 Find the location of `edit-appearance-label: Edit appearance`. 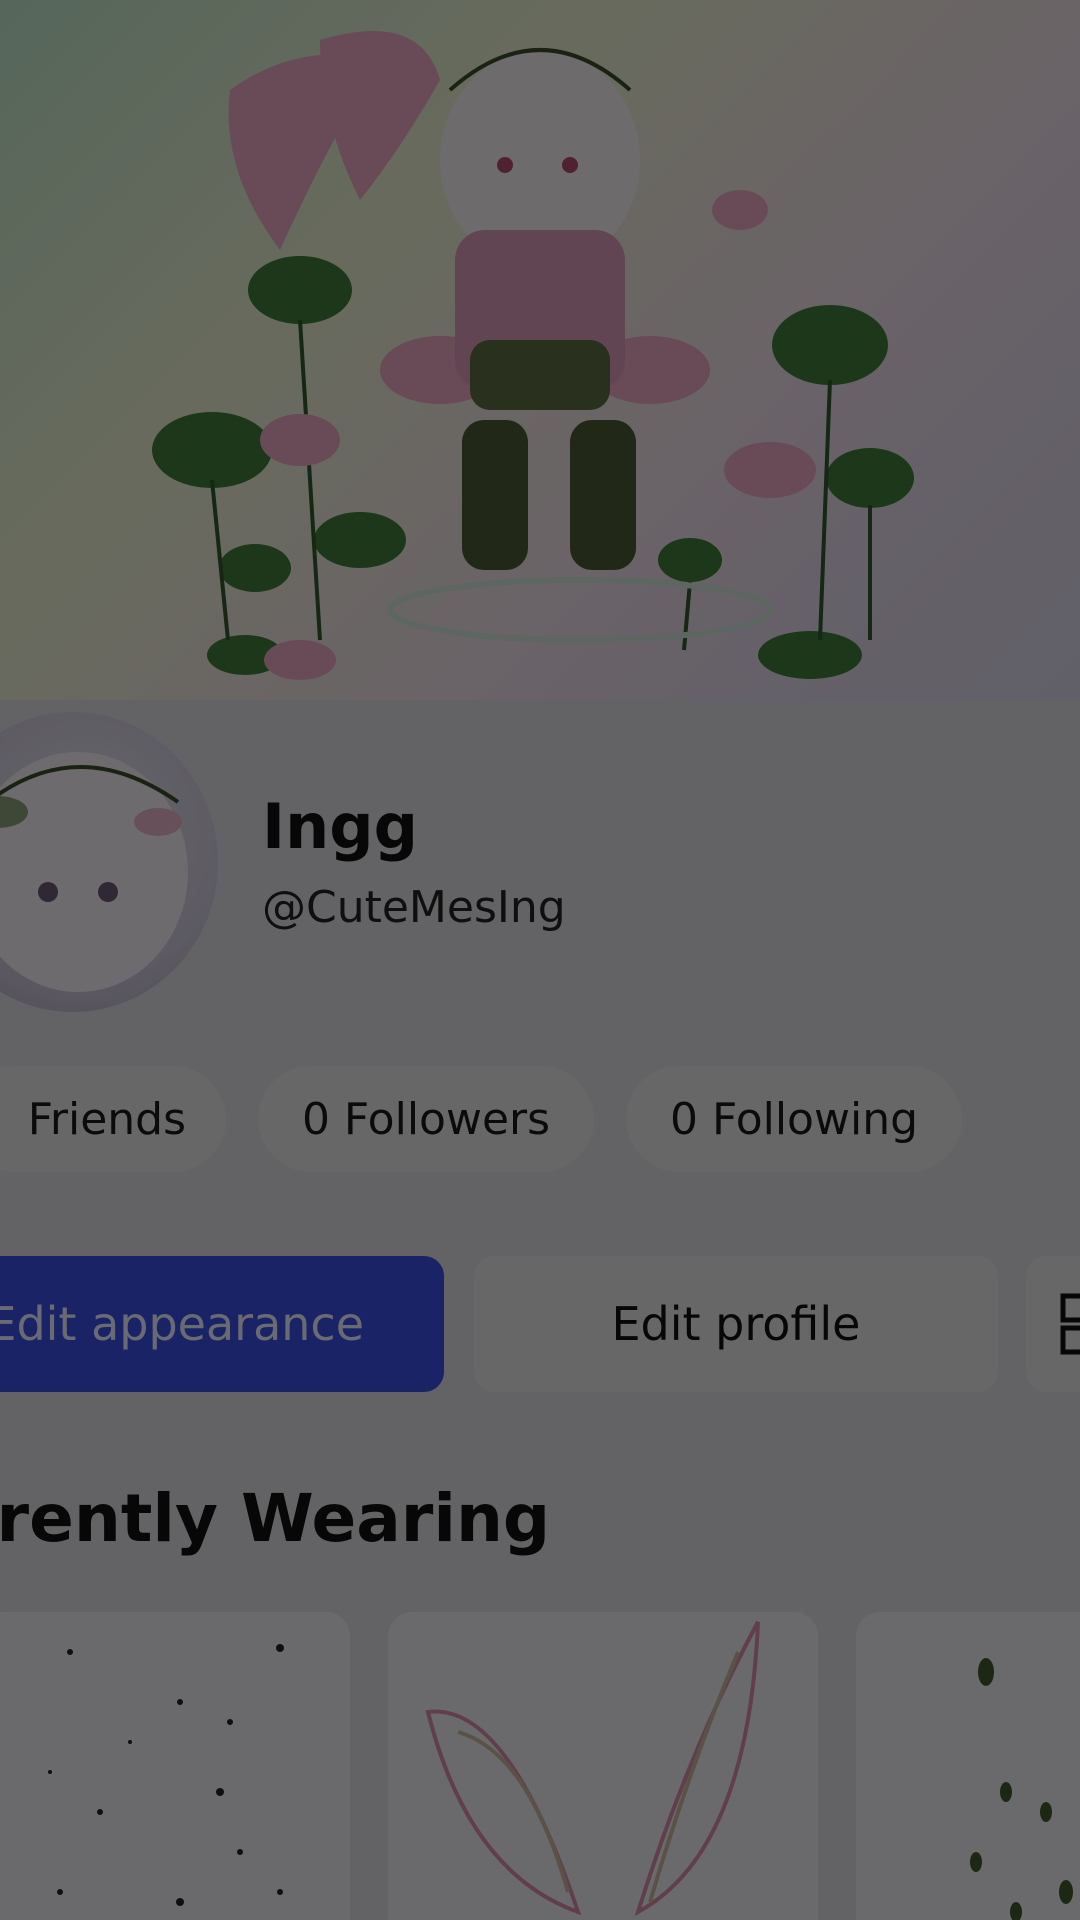

edit-appearance-label: Edit appearance is located at coordinates (182, 1324).